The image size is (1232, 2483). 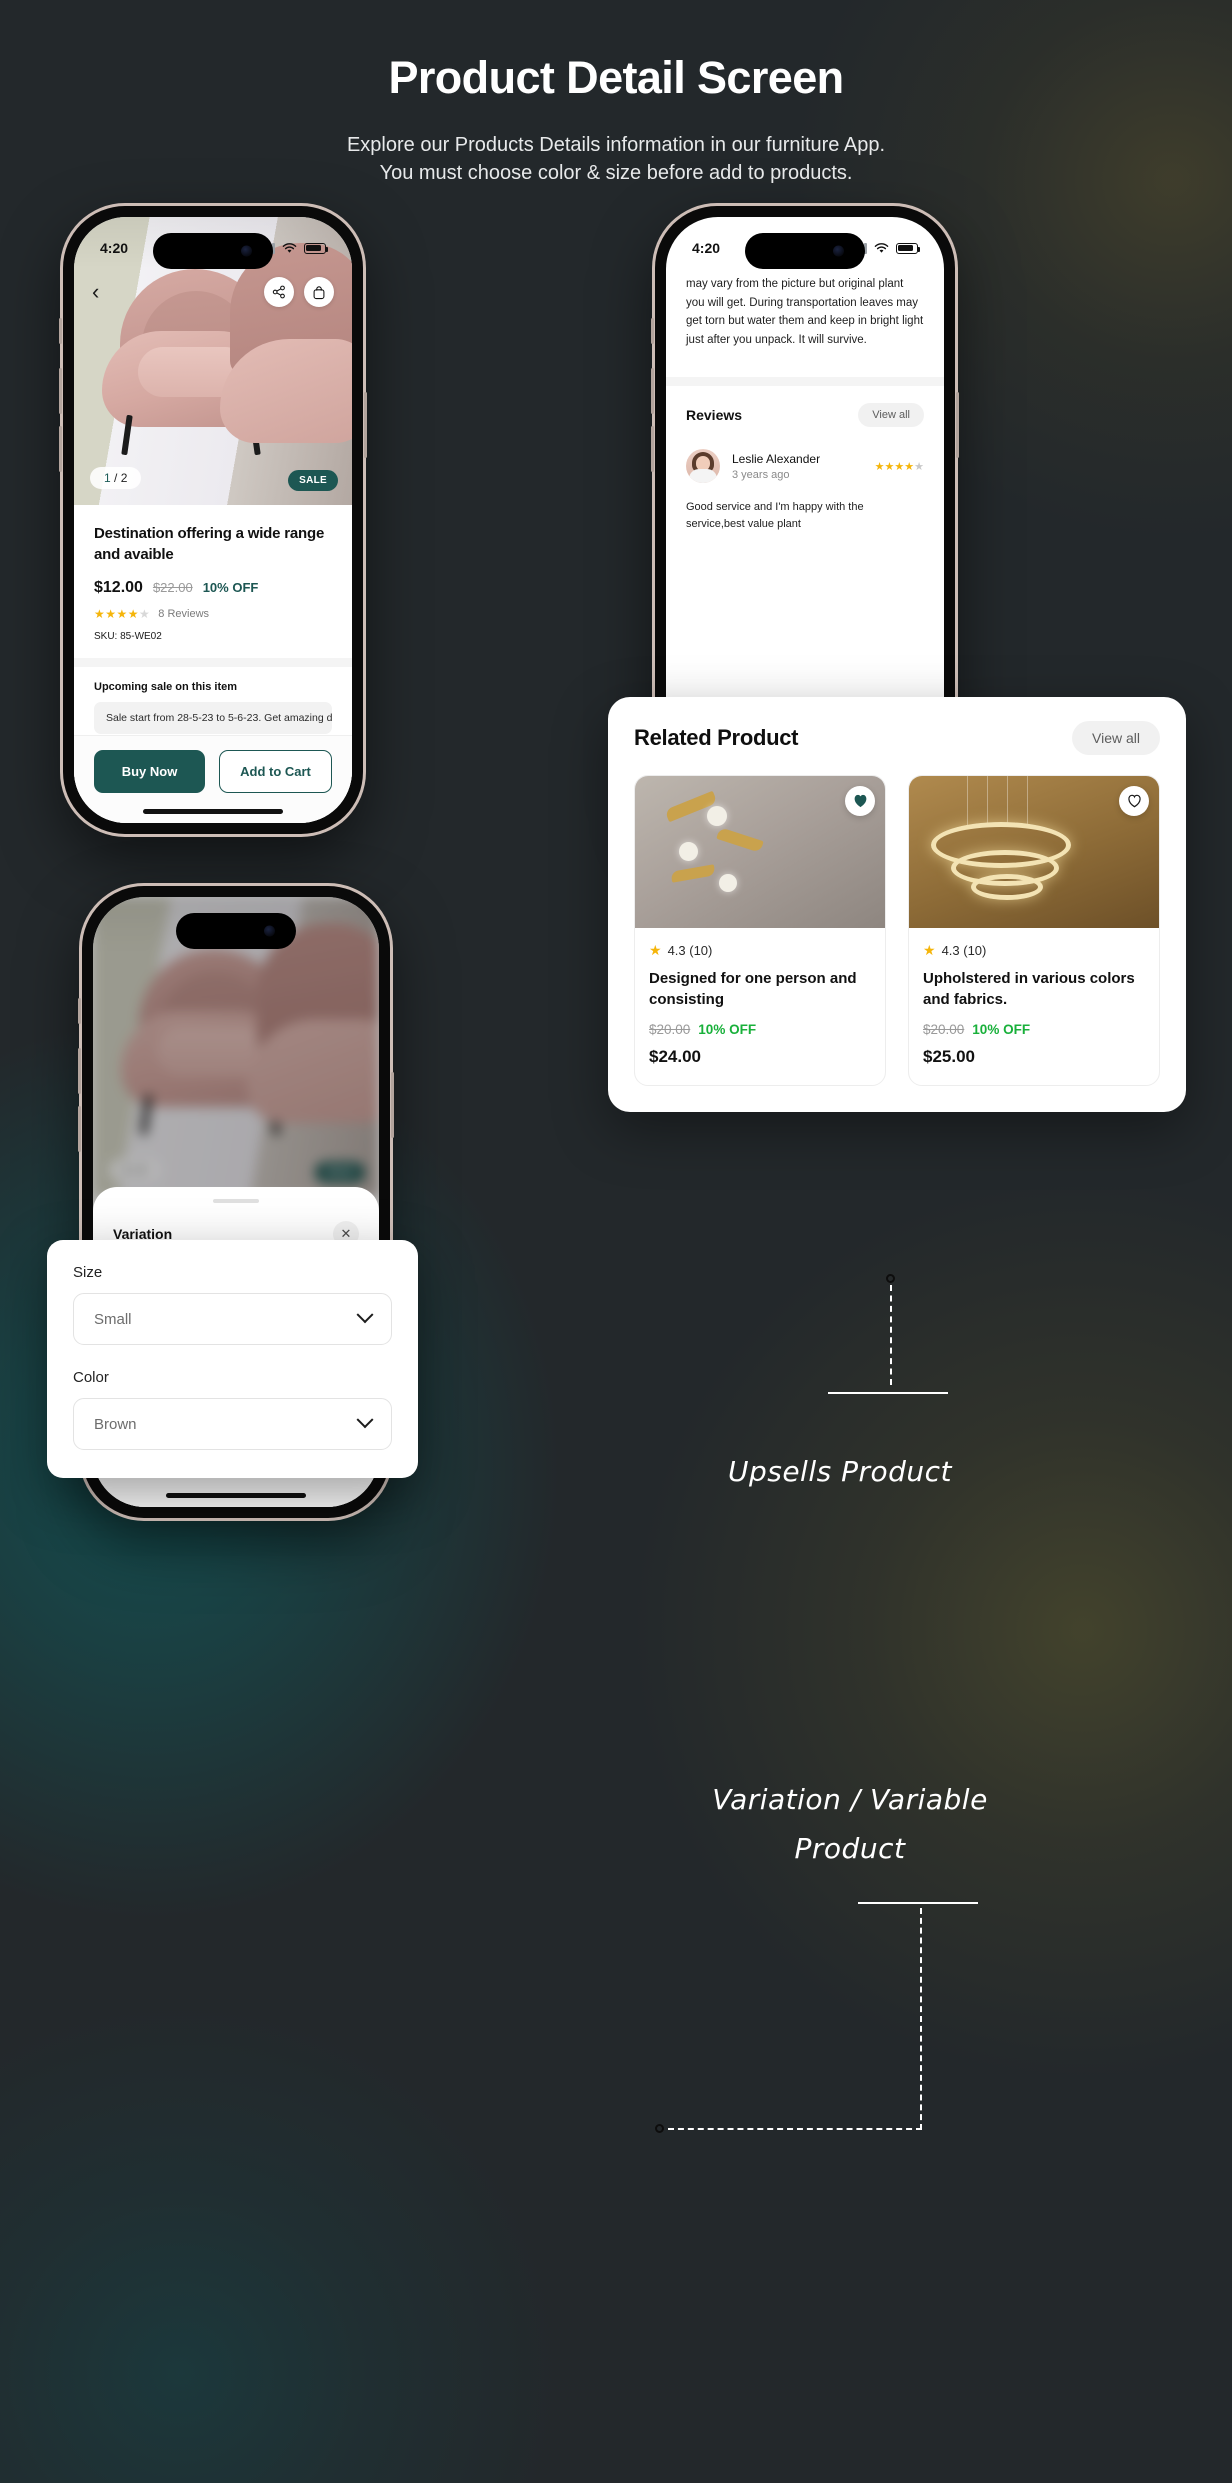 I want to click on related-product-discount-2: 10% OFF, so click(x=1001, y=1030).